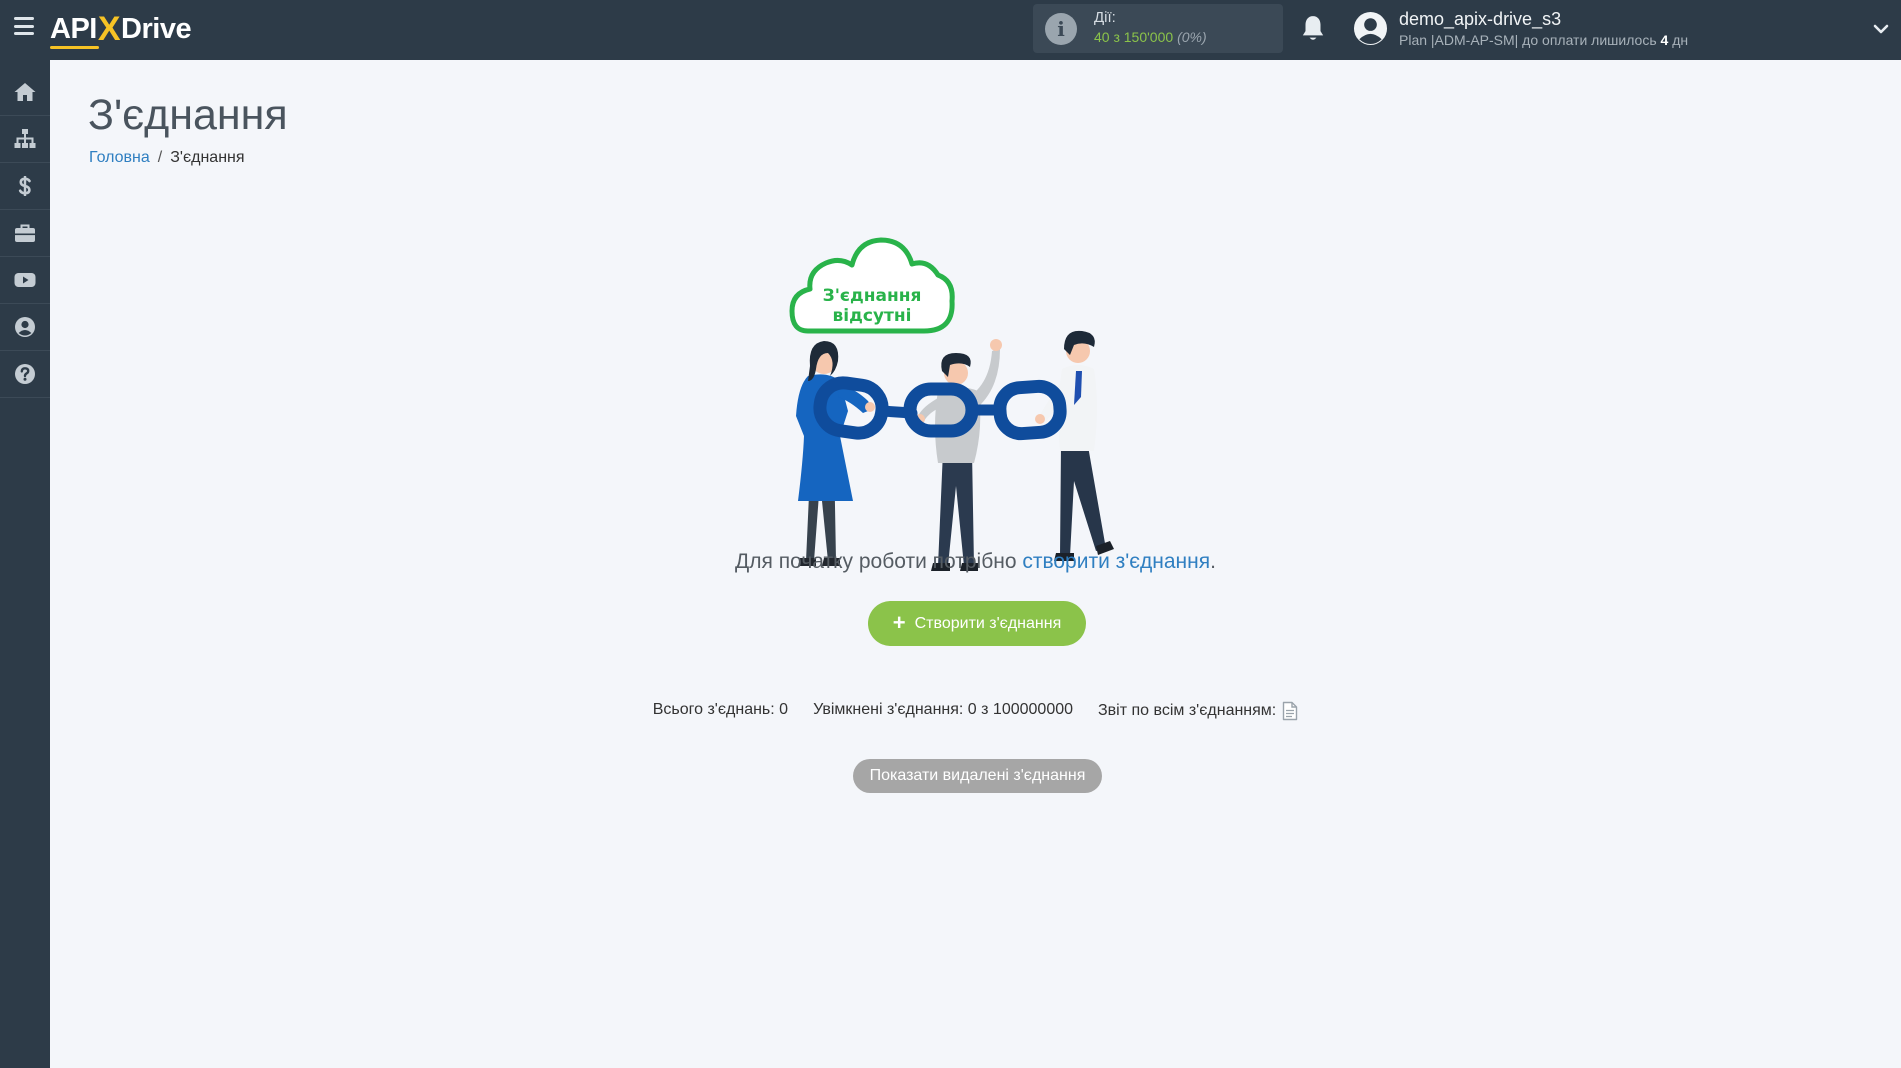  What do you see at coordinates (720, 709) in the screenshot?
I see `total-connections: Всього з'єднань: 0` at bounding box center [720, 709].